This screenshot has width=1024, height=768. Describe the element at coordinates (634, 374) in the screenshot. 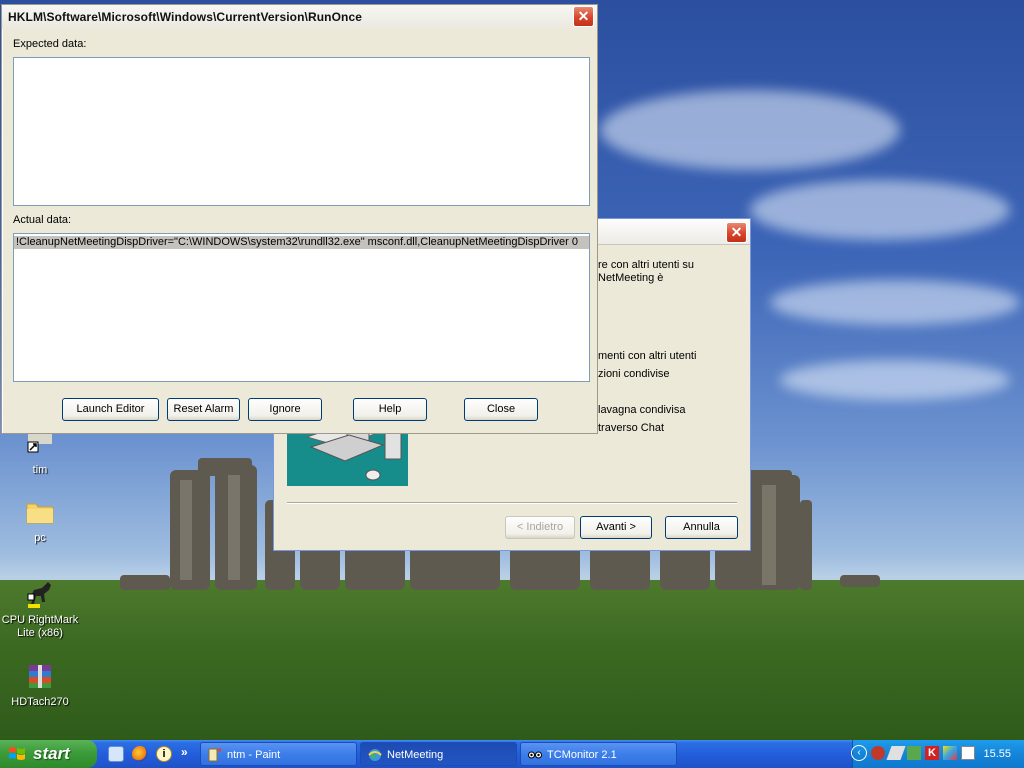

I see `wizard-text-line: zioni condivise` at that location.